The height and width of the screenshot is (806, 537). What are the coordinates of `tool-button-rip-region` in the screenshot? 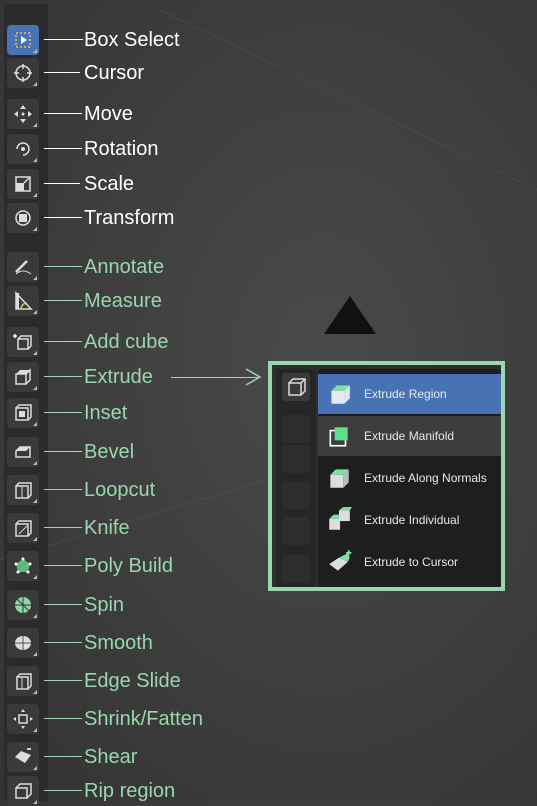 It's located at (23, 791).